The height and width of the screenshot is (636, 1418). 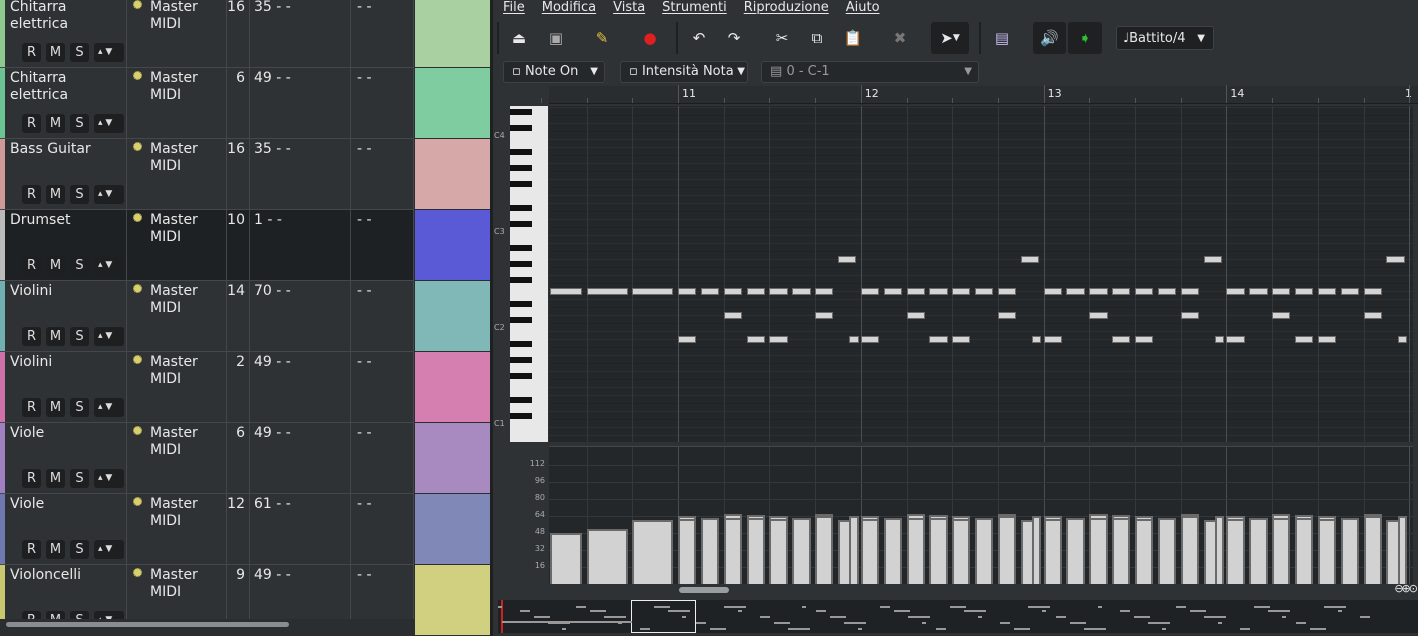 What do you see at coordinates (238, 316) in the screenshot?
I see `track-channel: 14` at bounding box center [238, 316].